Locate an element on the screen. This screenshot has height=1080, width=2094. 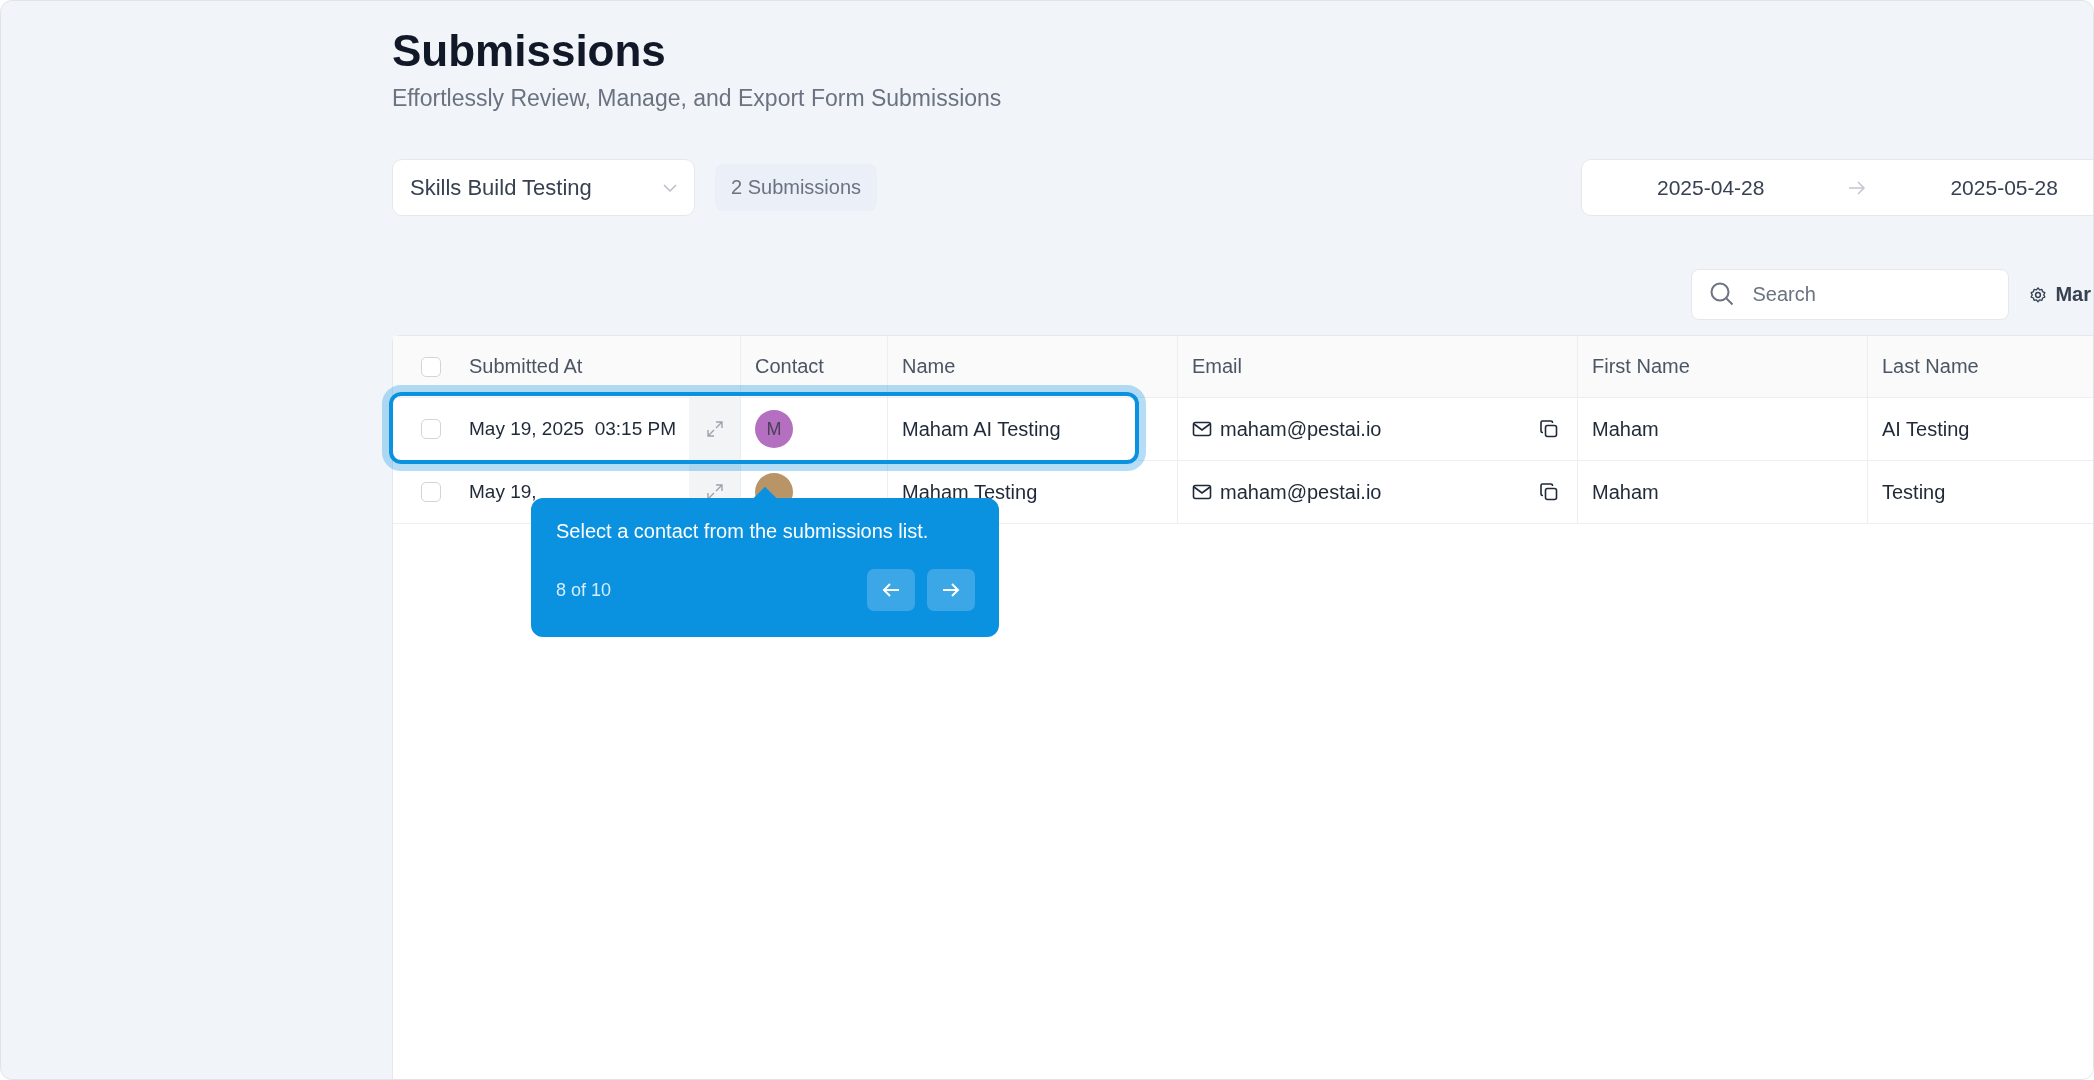
chevron-down-icon is located at coordinates (670, 187).